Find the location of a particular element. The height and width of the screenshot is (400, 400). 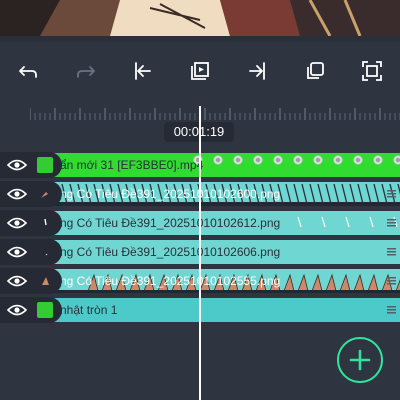

copy-icon is located at coordinates (315, 70).